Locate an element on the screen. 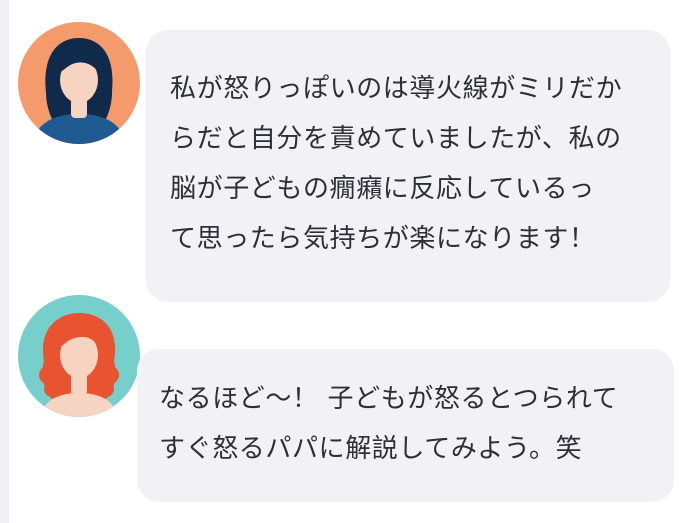  message-line: なるほど〜！ 子どもが怒るとつられて is located at coordinates (389, 399).